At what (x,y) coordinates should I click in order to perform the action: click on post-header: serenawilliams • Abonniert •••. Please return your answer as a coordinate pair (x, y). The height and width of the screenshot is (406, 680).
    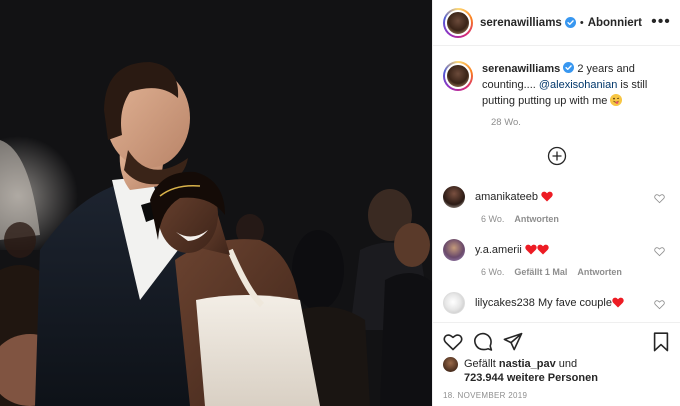
    Looking at the image, I should click on (556, 23).